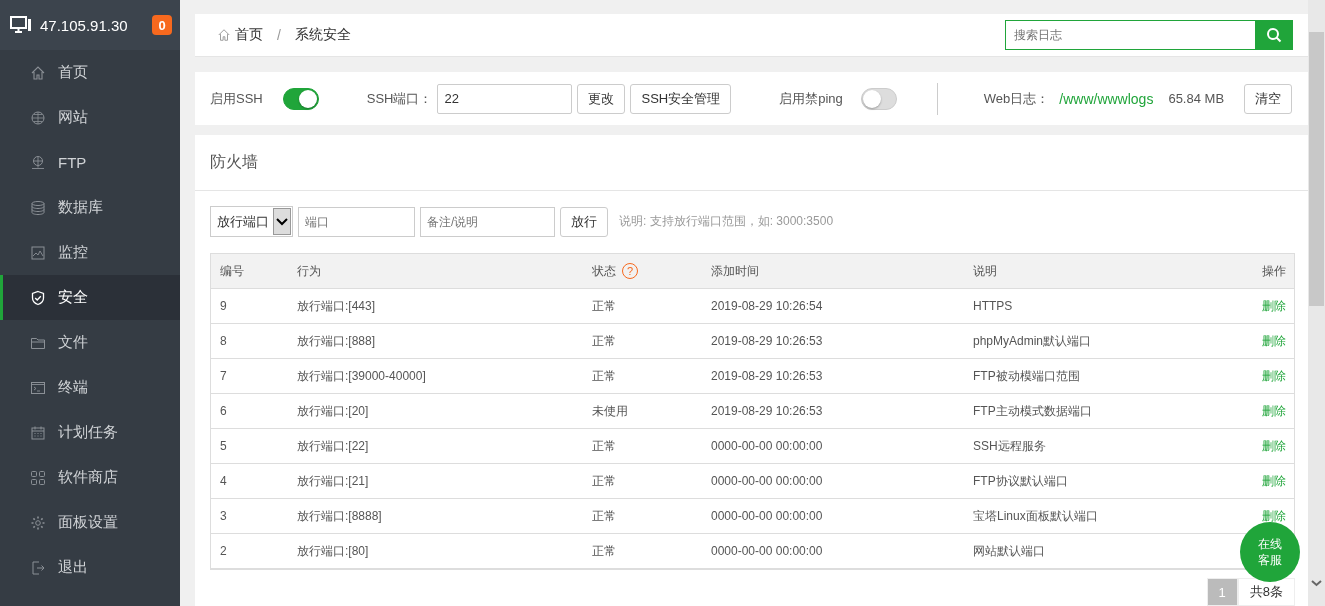  Describe the element at coordinates (21, 25) in the screenshot. I see `computer-icon` at that location.